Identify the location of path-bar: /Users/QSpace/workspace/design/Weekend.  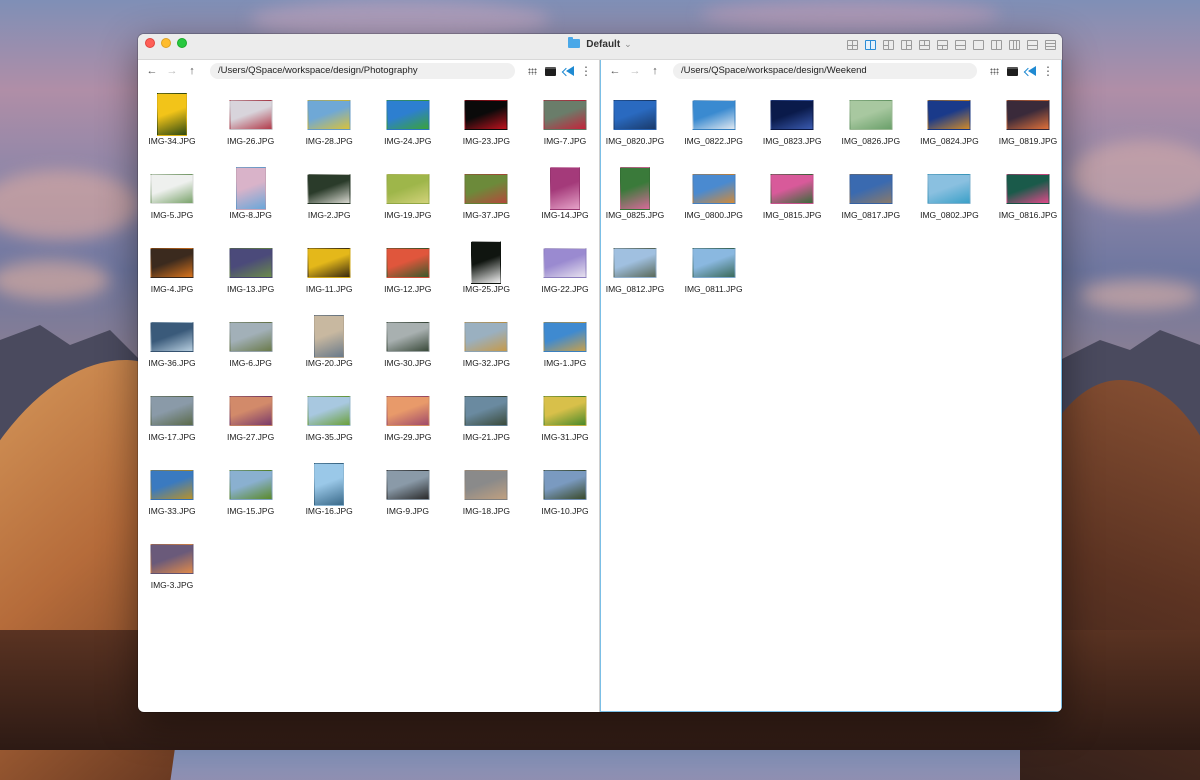
(825, 71).